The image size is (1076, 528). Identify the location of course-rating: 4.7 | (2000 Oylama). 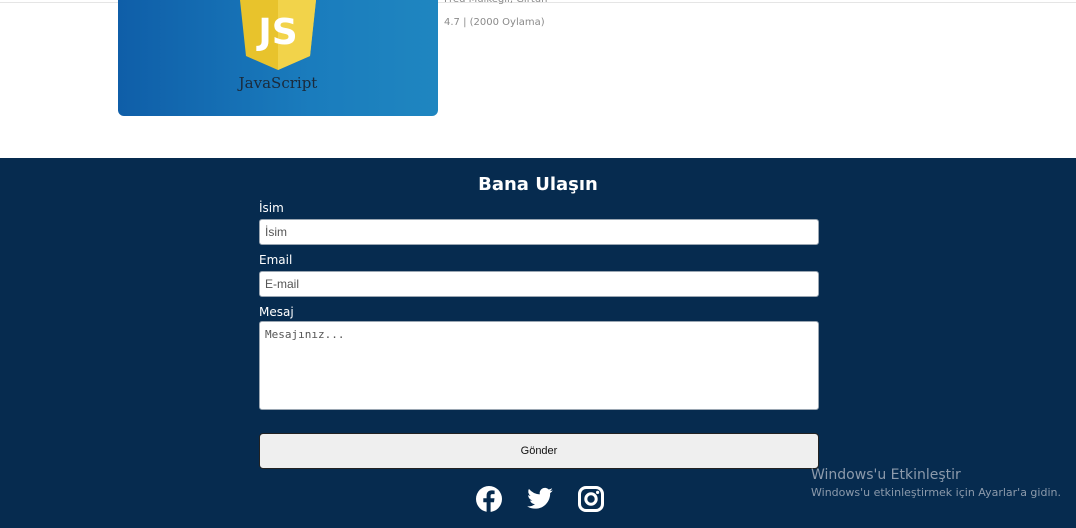
(494, 22).